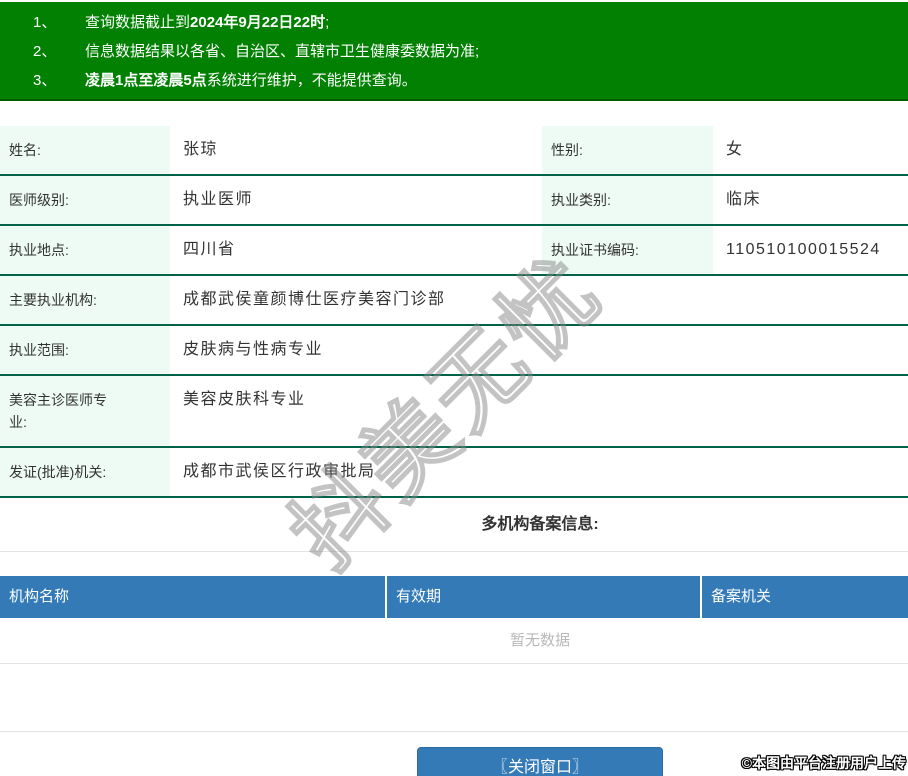 The image size is (908, 776). What do you see at coordinates (45, 80) in the screenshot?
I see `notice-number: 3、` at bounding box center [45, 80].